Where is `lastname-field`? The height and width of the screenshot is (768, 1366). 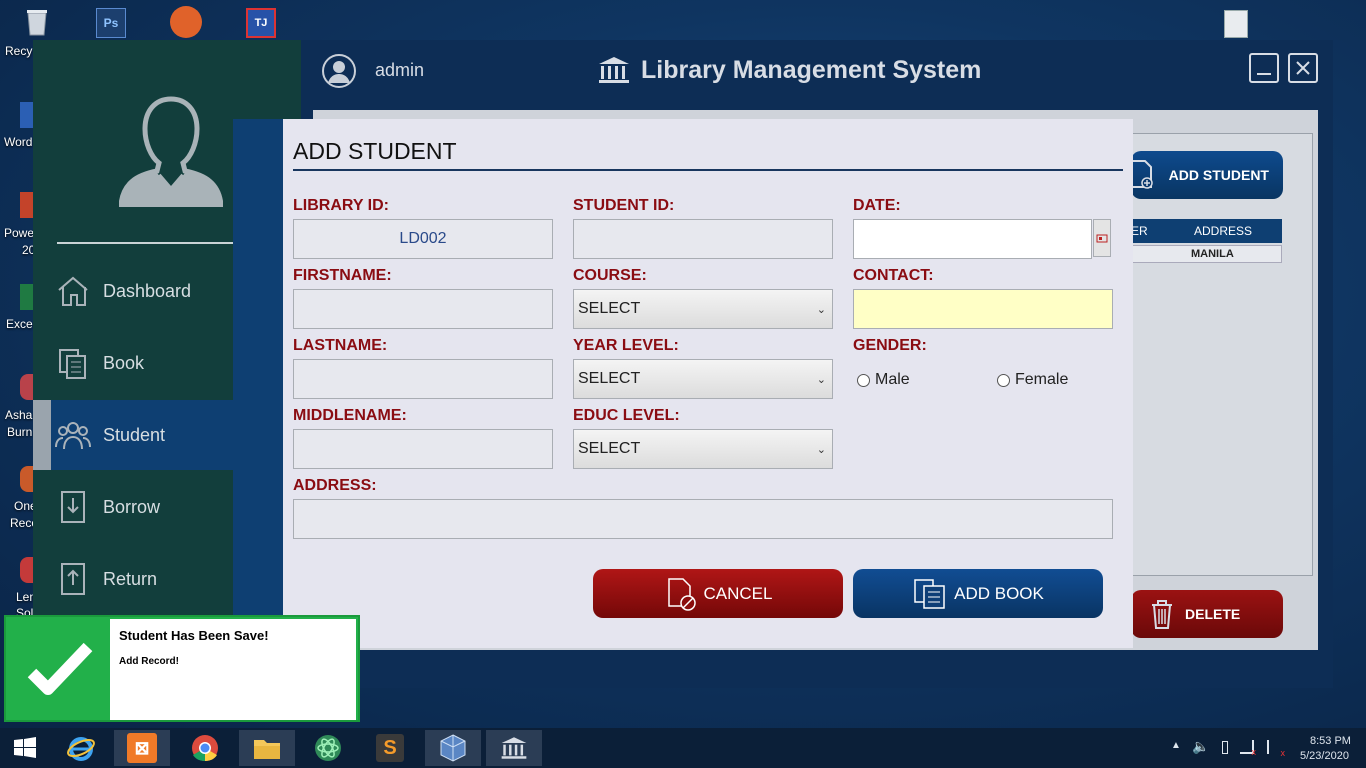 lastname-field is located at coordinates (423, 379).